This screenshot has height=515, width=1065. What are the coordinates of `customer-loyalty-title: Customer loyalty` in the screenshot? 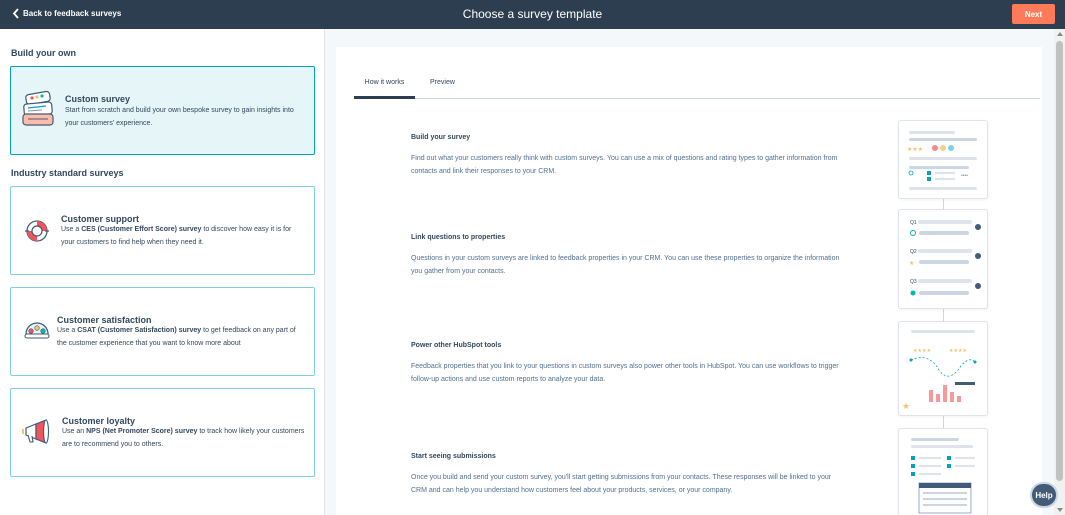 It's located at (99, 421).